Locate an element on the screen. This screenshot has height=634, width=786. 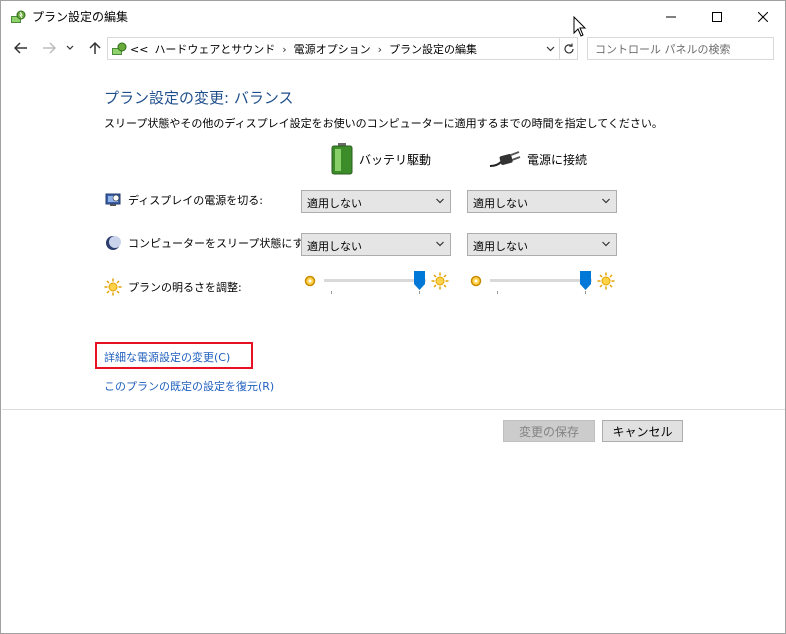
display-off-battery-value: 適用しない is located at coordinates (334, 203).